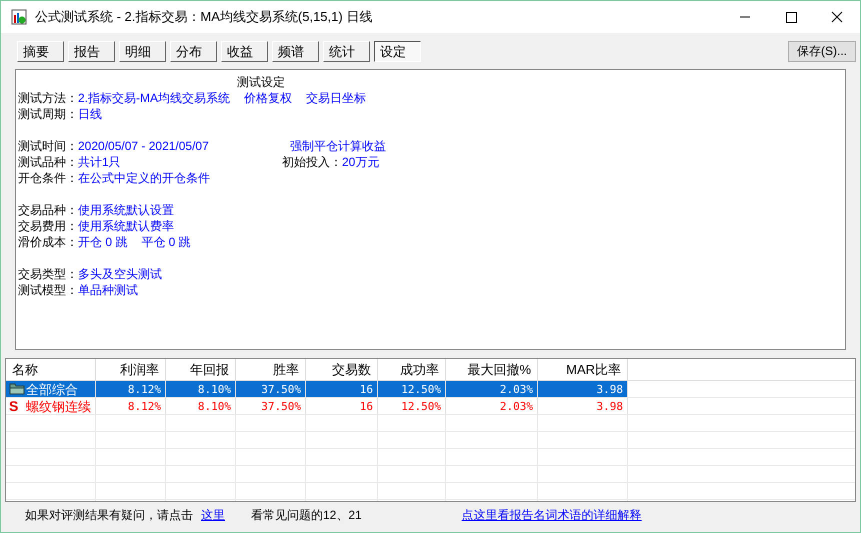 Image resolution: width=861 pixels, height=533 pixels. Describe the element at coordinates (131, 369) in the screenshot. I see `column-header: 利润率` at that location.